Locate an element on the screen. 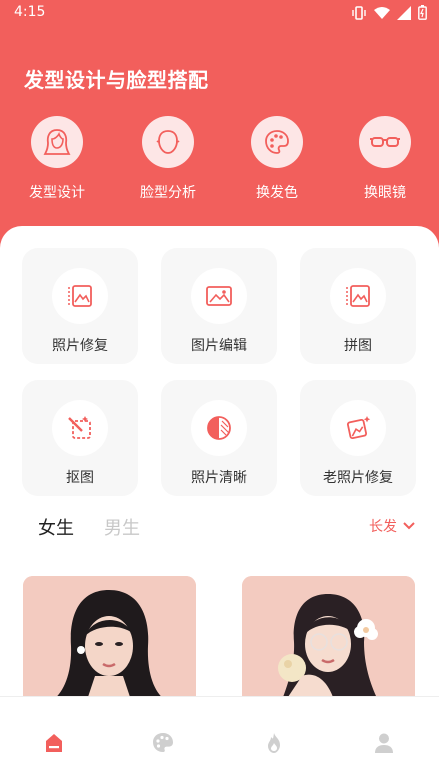  tool-label: 抠图 is located at coordinates (80, 478).